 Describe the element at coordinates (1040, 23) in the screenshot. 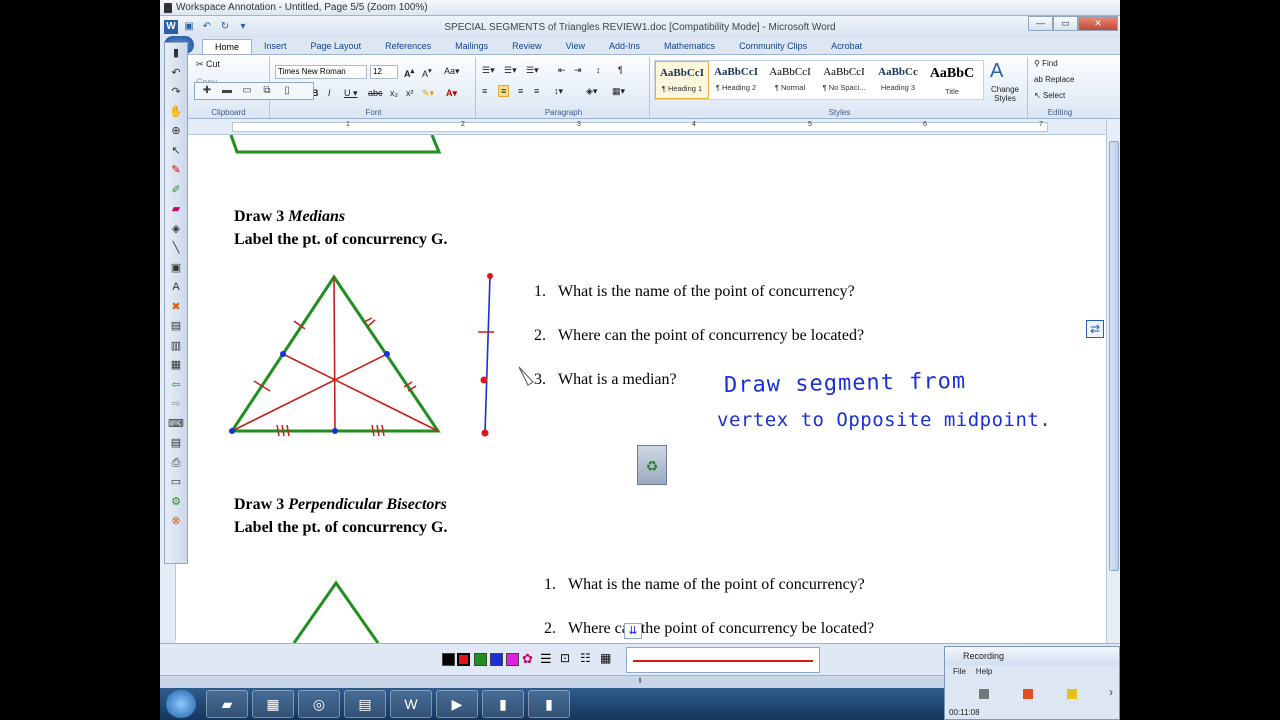

I see `minimize-button: —` at that location.